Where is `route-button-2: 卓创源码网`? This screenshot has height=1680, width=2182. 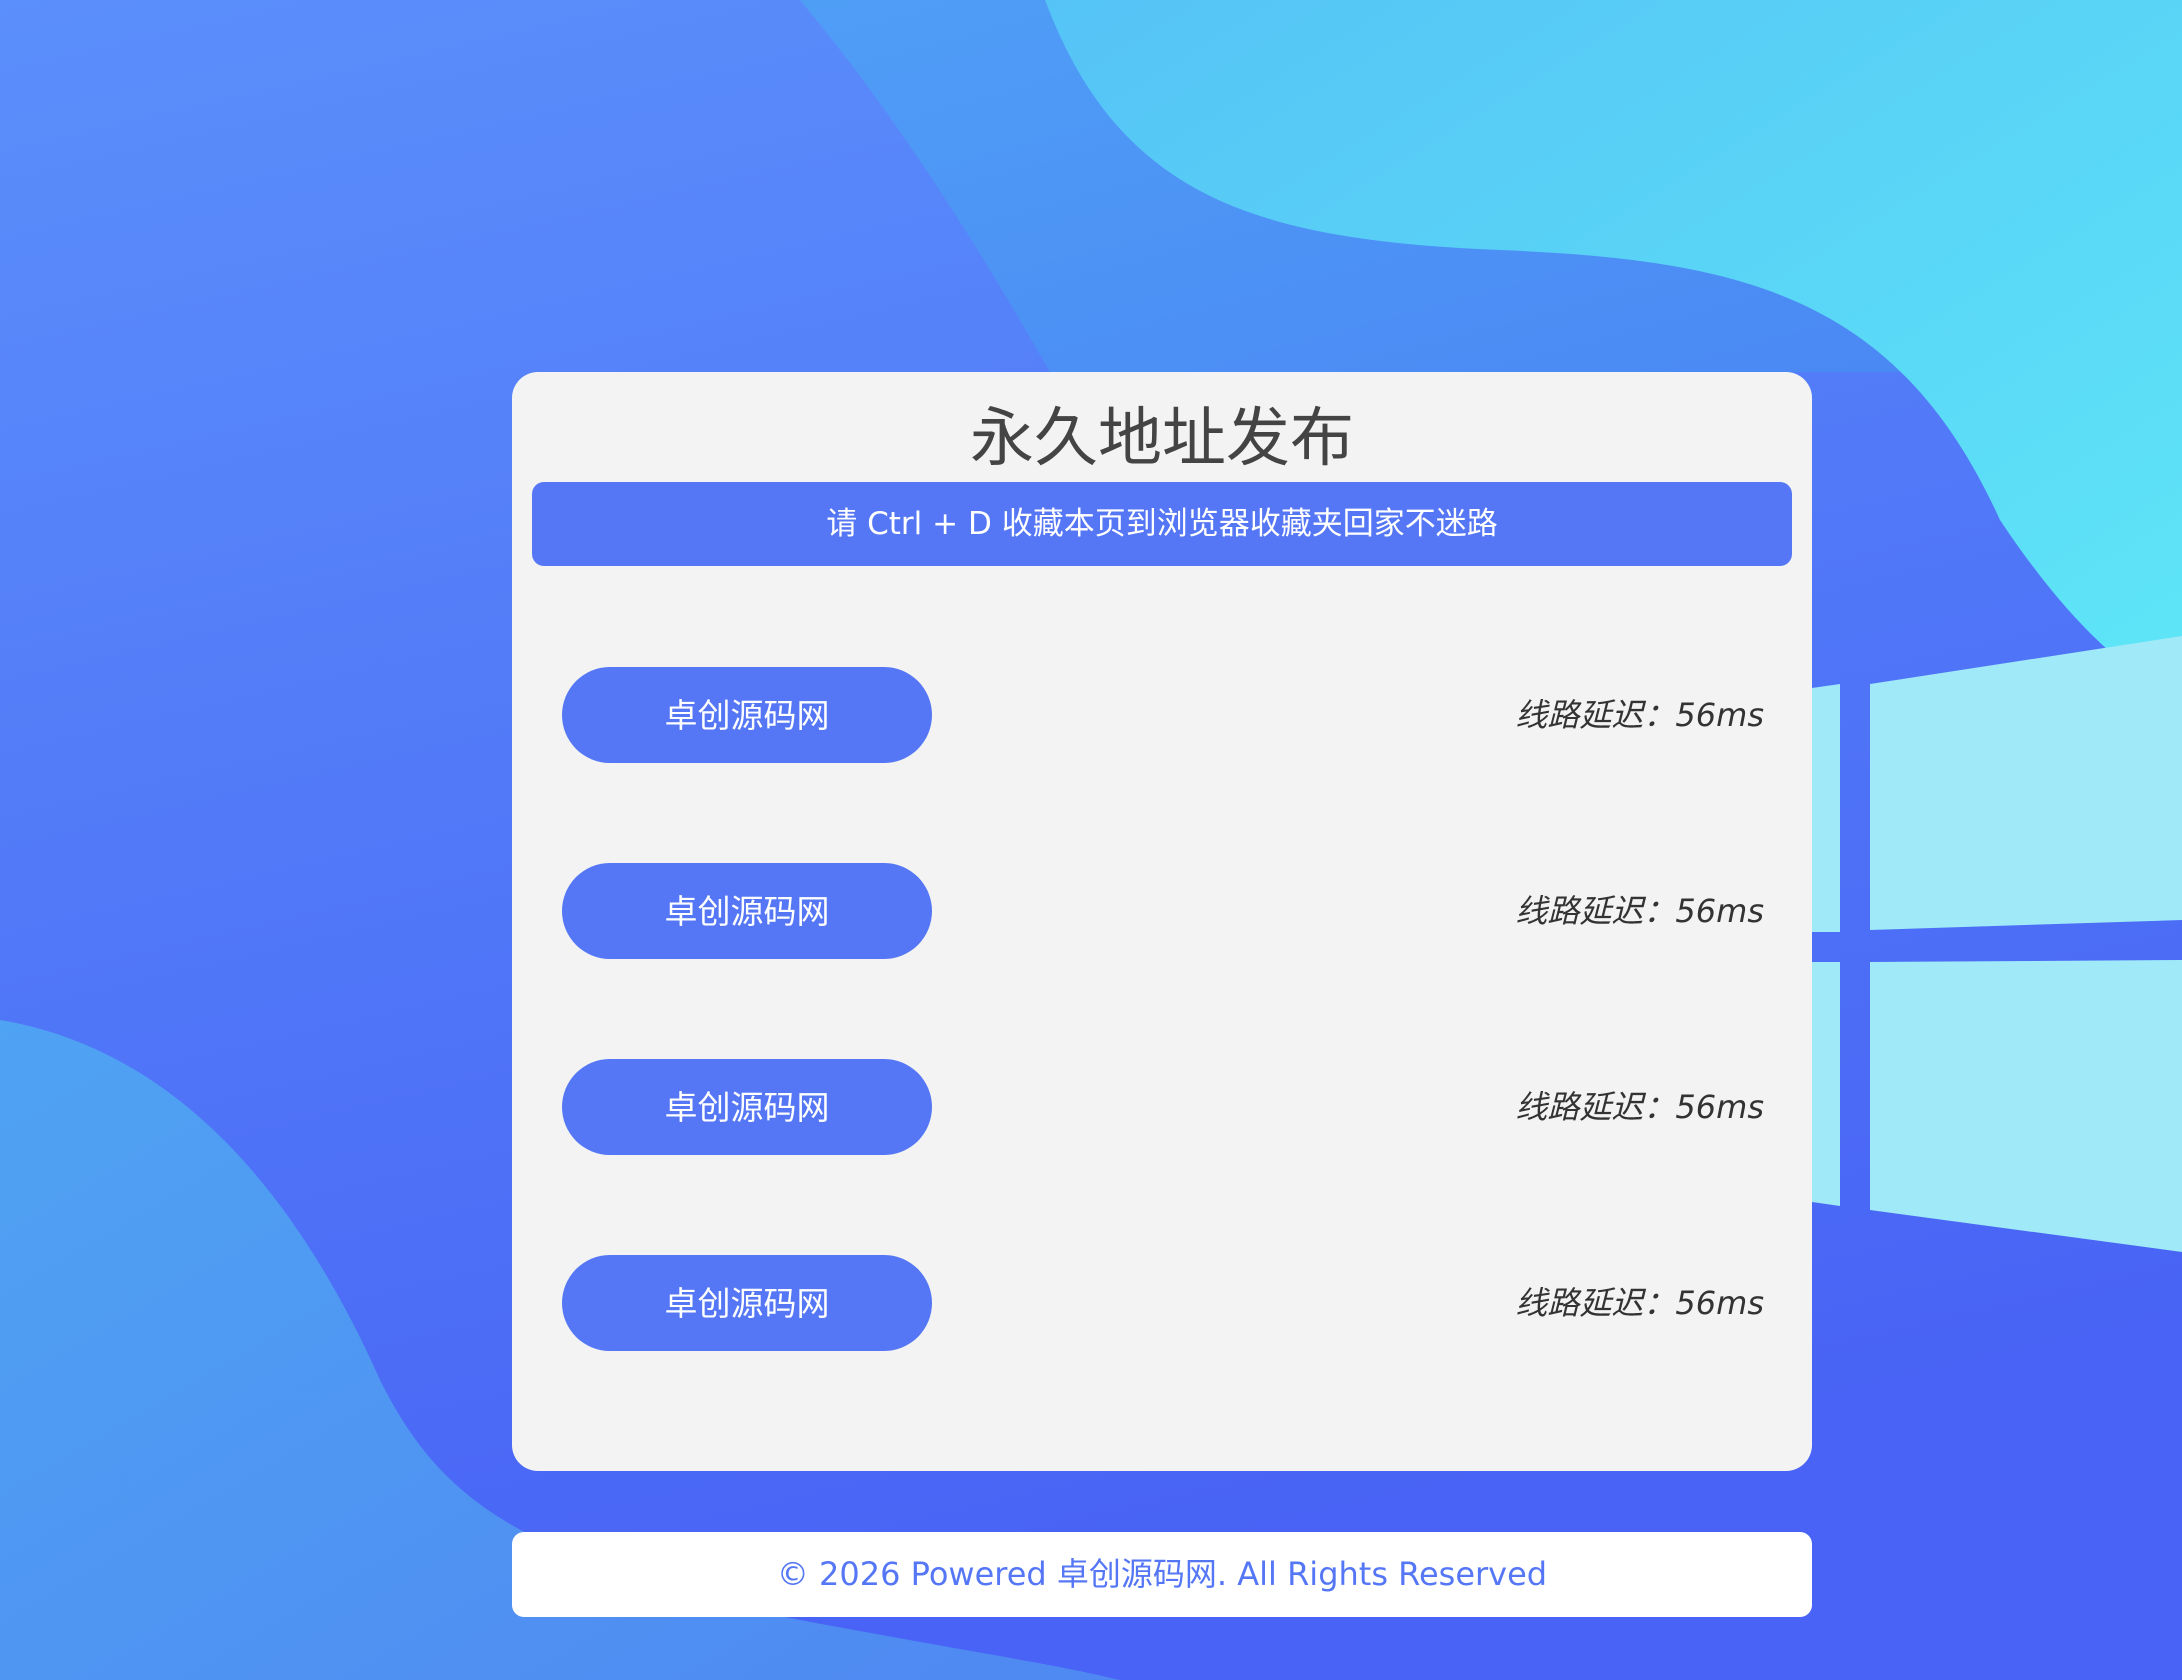
route-button-2: 卓创源码网 is located at coordinates (747, 911).